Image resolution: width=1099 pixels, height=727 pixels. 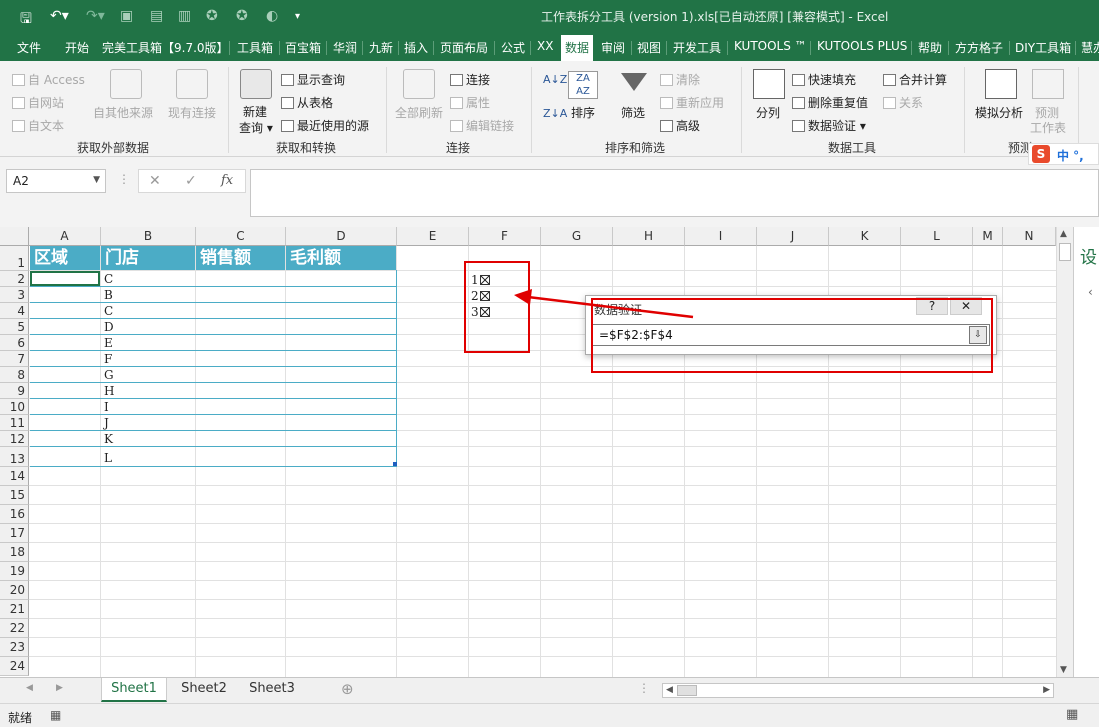 What do you see at coordinates (242, 16) in the screenshot?
I see `quick-tool-icon: ✪` at bounding box center [242, 16].